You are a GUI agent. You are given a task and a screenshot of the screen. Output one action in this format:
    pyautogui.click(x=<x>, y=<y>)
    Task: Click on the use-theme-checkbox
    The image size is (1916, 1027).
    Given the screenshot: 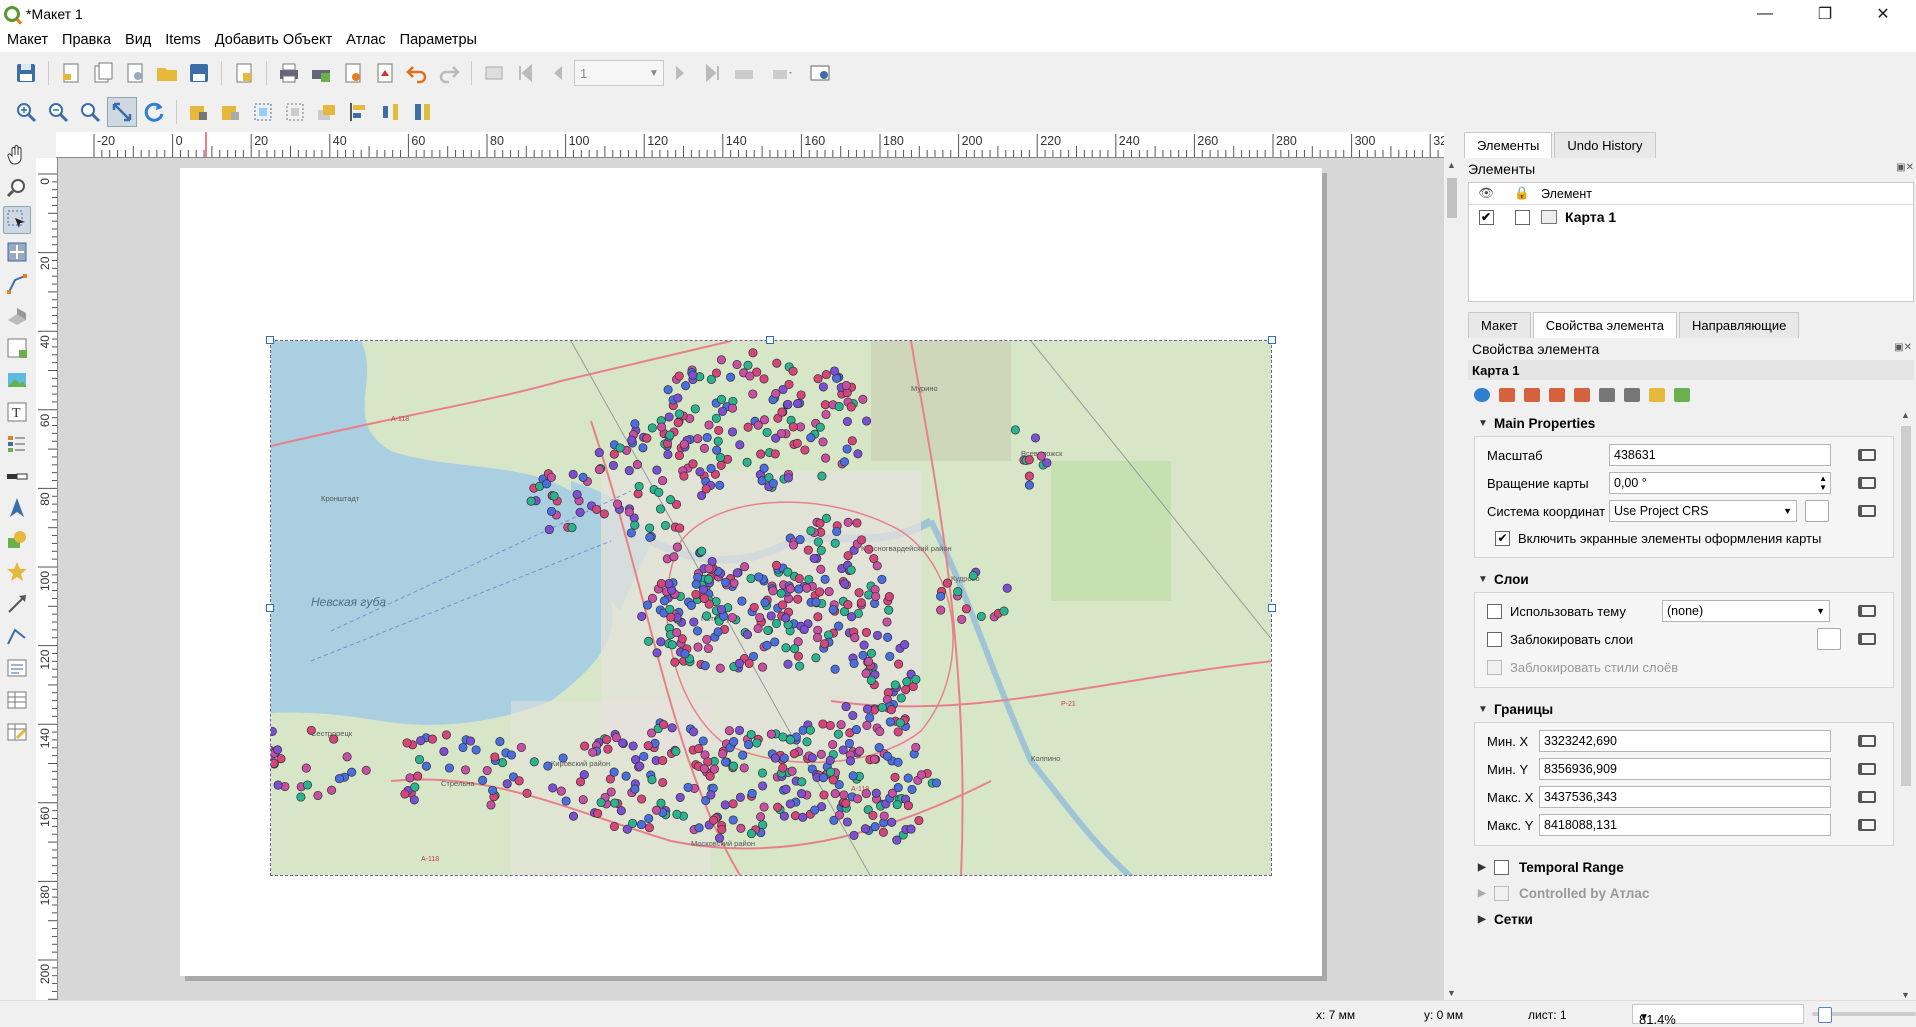 What is the action you would take?
    pyautogui.click(x=1494, y=611)
    